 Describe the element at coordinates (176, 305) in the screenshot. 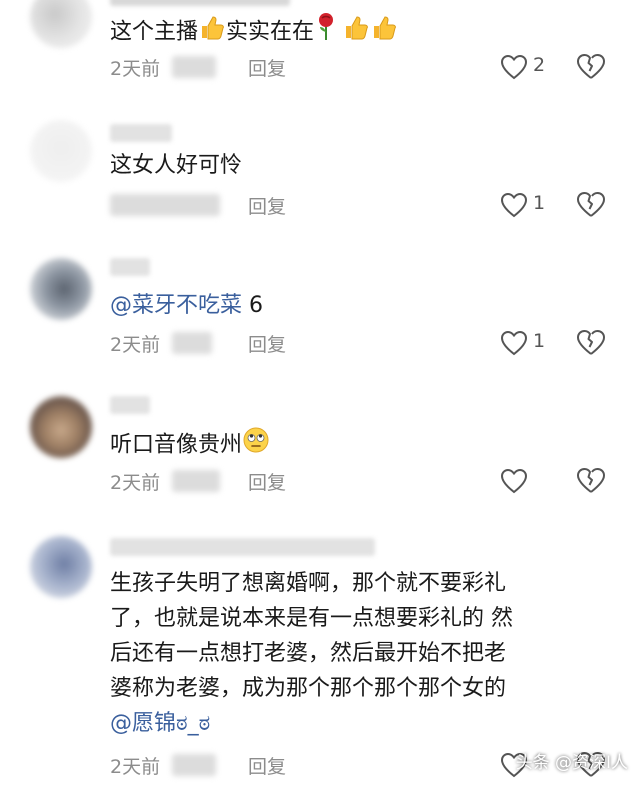

I see `mention-link: @菜牙不吃菜` at that location.